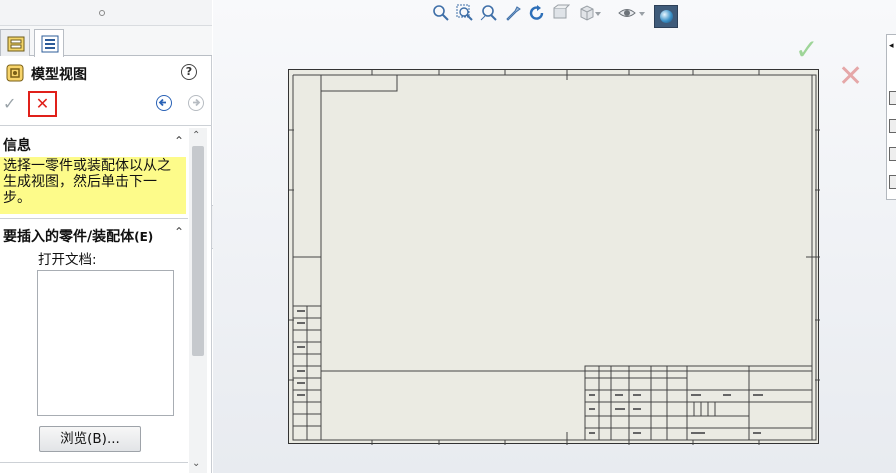  Describe the element at coordinates (891, 117) in the screenshot. I see `task-pane-flyout: ◂` at that location.